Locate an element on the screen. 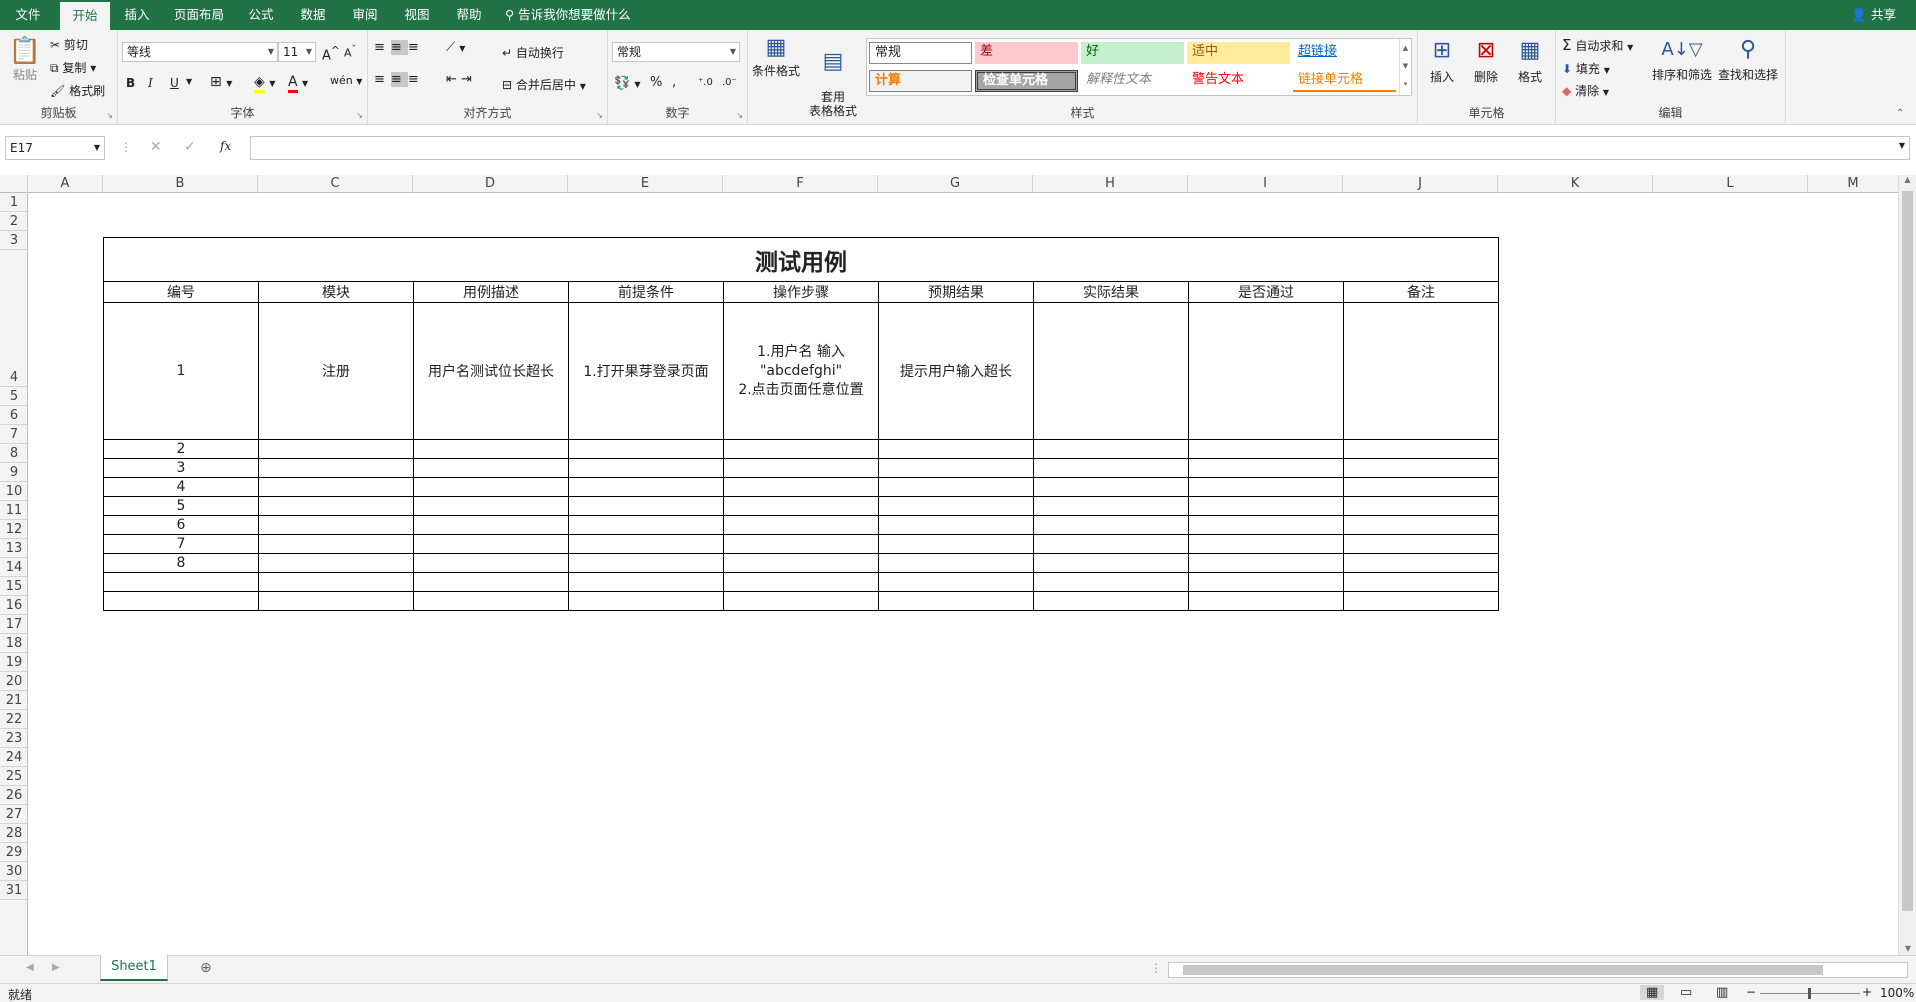  column-header-cell: 用例描述 is located at coordinates (491, 292).